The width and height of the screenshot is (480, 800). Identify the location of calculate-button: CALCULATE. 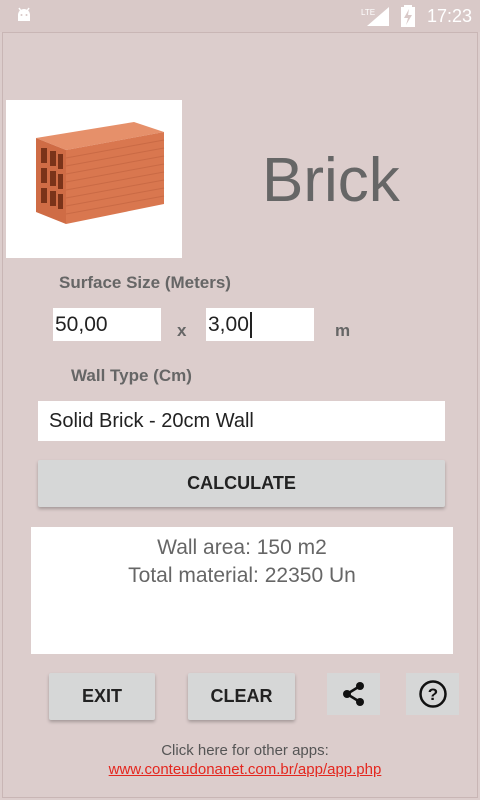
(241, 483).